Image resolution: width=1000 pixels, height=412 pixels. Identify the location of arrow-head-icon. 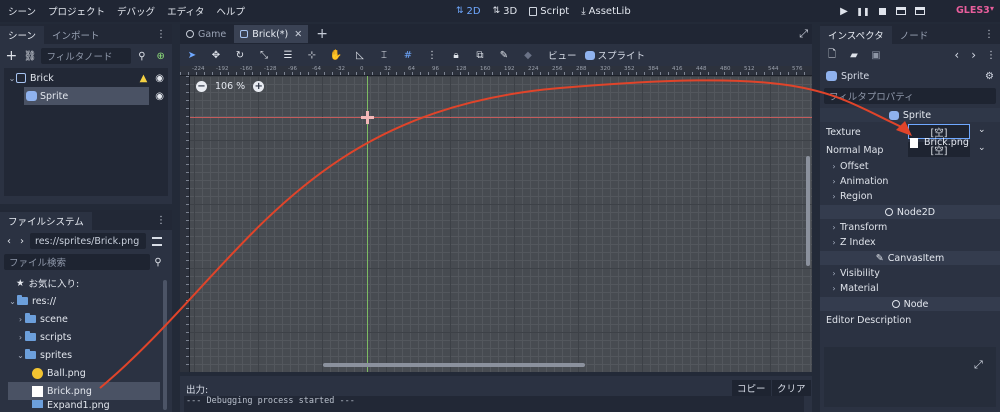
(904, 128).